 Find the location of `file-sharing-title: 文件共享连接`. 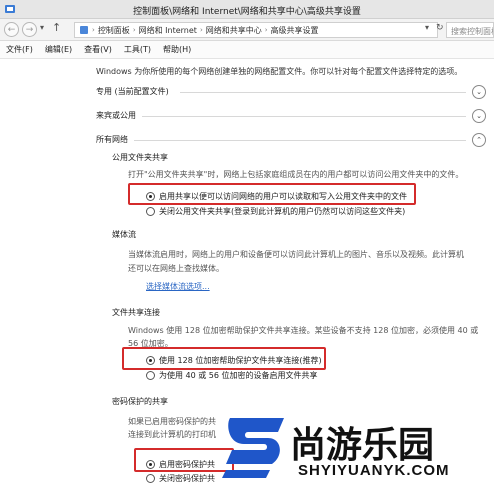

file-sharing-title: 文件共享连接 is located at coordinates (136, 312).